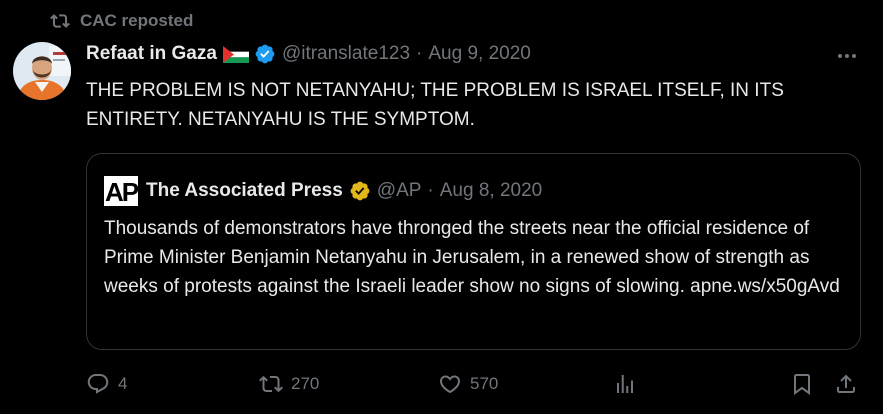 This screenshot has width=883, height=414. I want to click on reply-icon, so click(98, 384).